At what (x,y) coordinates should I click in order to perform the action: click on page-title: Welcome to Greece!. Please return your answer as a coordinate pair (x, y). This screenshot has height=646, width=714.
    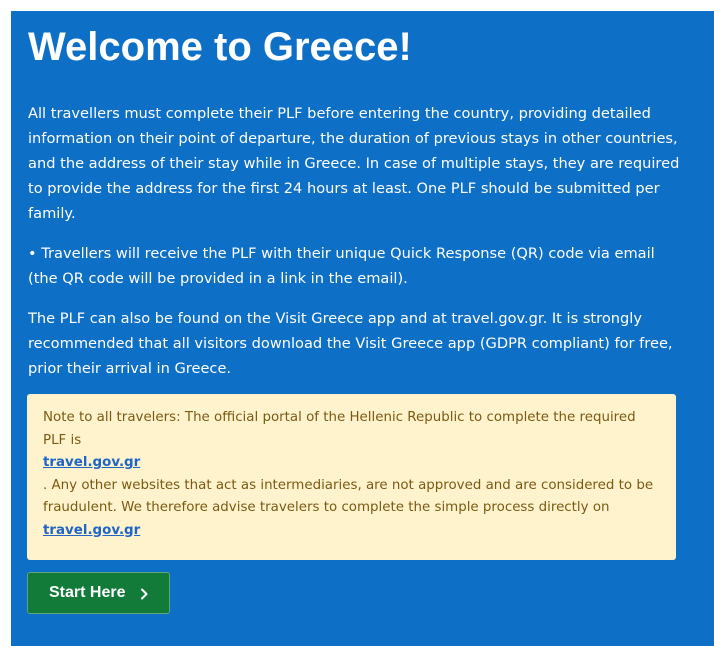
    Looking at the image, I should click on (220, 47).